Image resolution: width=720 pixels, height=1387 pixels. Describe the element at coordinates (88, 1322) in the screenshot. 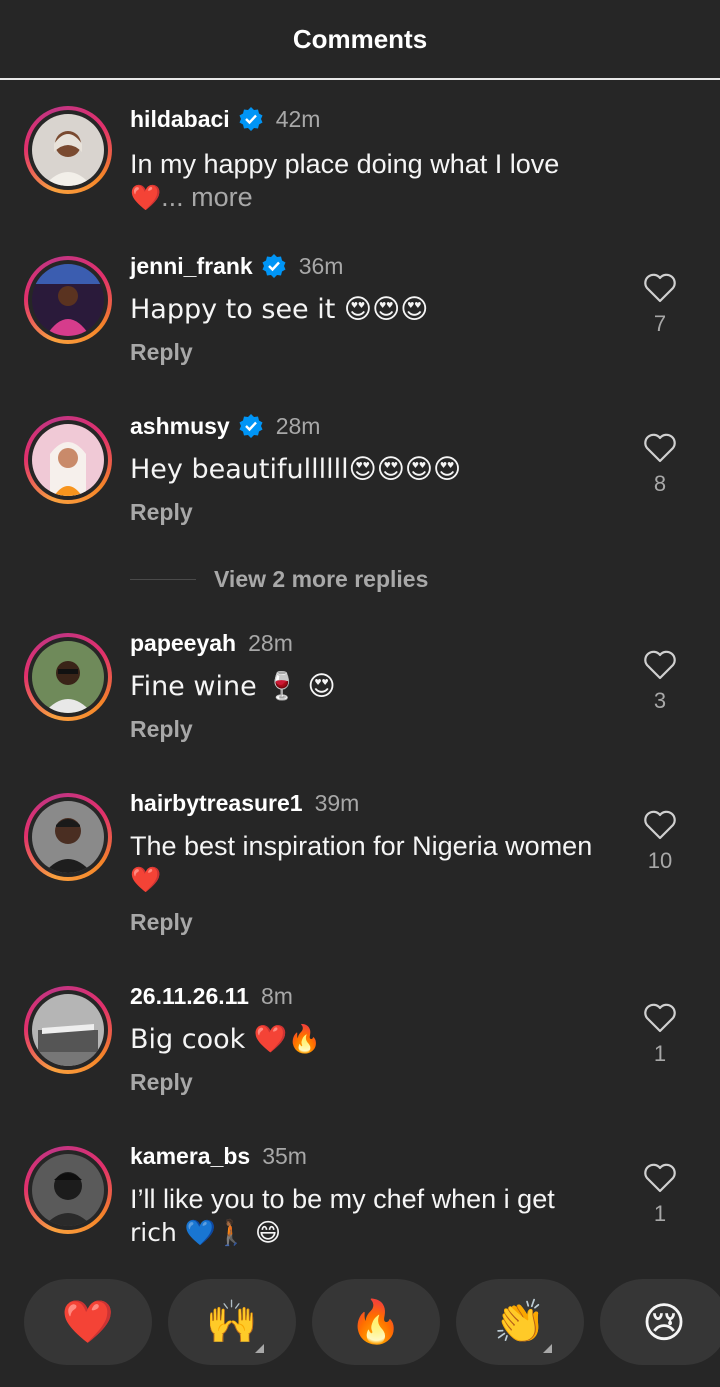

I see `emoji-button-heart: ❤️` at that location.